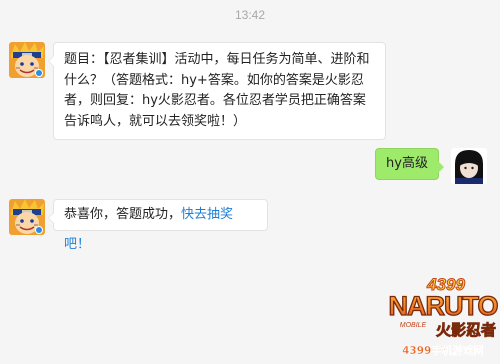 The image size is (500, 364). Describe the element at coordinates (443, 350) in the screenshot. I see `logo-subtitle: 4399手机游戏网` at that location.